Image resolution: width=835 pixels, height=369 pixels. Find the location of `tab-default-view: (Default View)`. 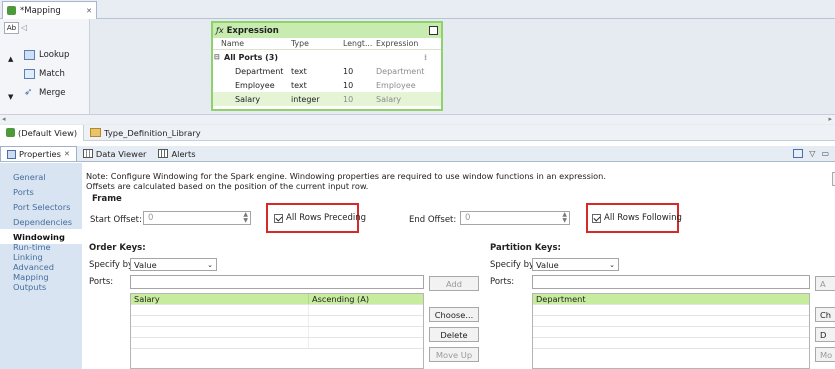

tab-default-view: (Default View) is located at coordinates (42, 132).